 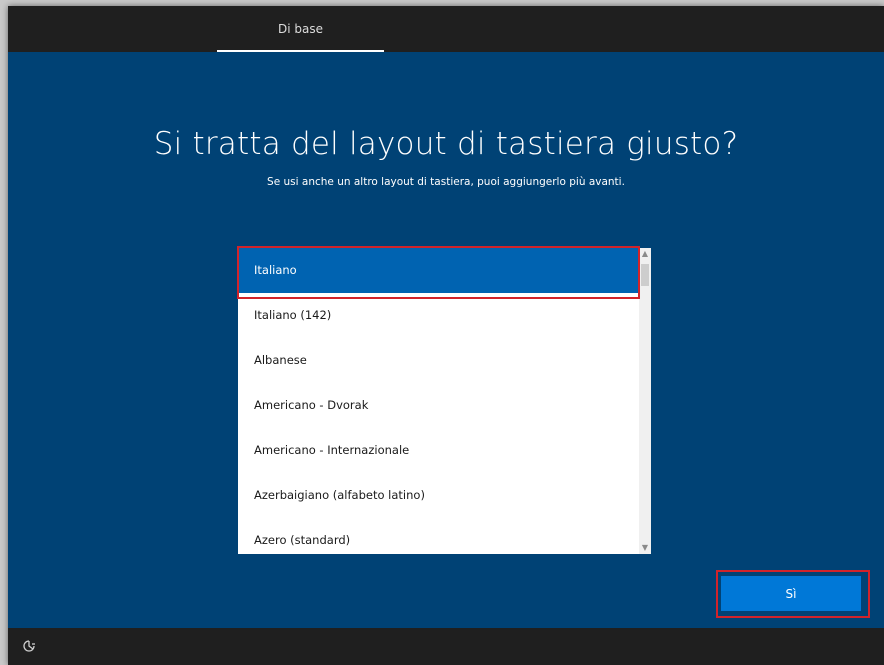 I want to click on list-item: Azerbaigiano (alfabeto latino), so click(x=438, y=495).